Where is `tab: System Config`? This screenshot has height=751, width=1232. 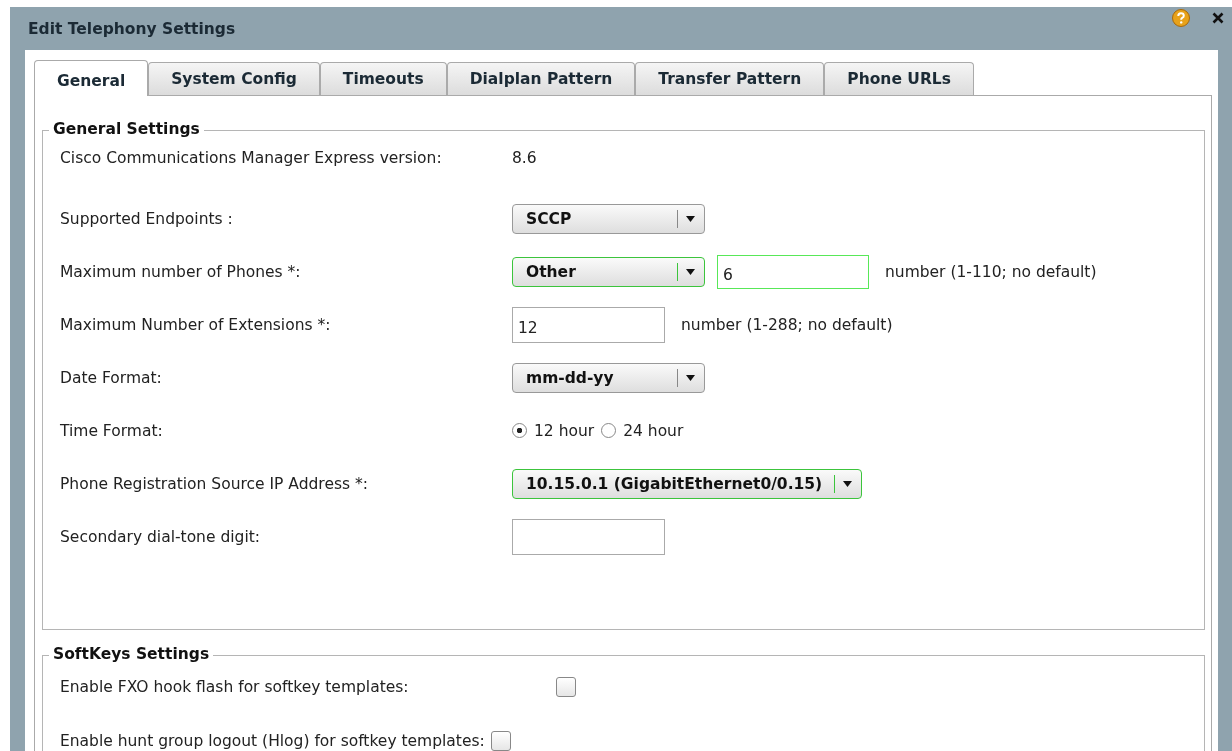
tab: System Config is located at coordinates (234, 78).